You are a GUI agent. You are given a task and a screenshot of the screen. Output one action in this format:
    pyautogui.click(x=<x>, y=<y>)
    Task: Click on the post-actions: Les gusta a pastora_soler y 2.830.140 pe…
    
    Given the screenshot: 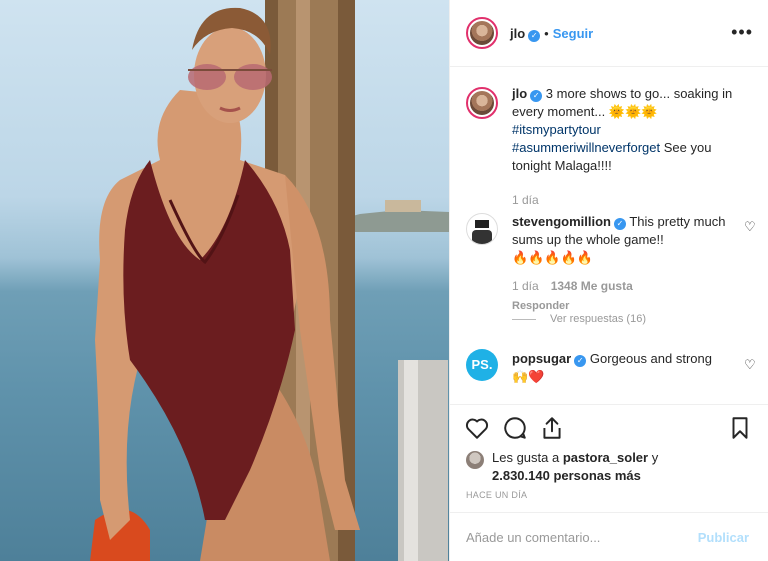 What is the action you would take?
    pyautogui.click(x=609, y=466)
    